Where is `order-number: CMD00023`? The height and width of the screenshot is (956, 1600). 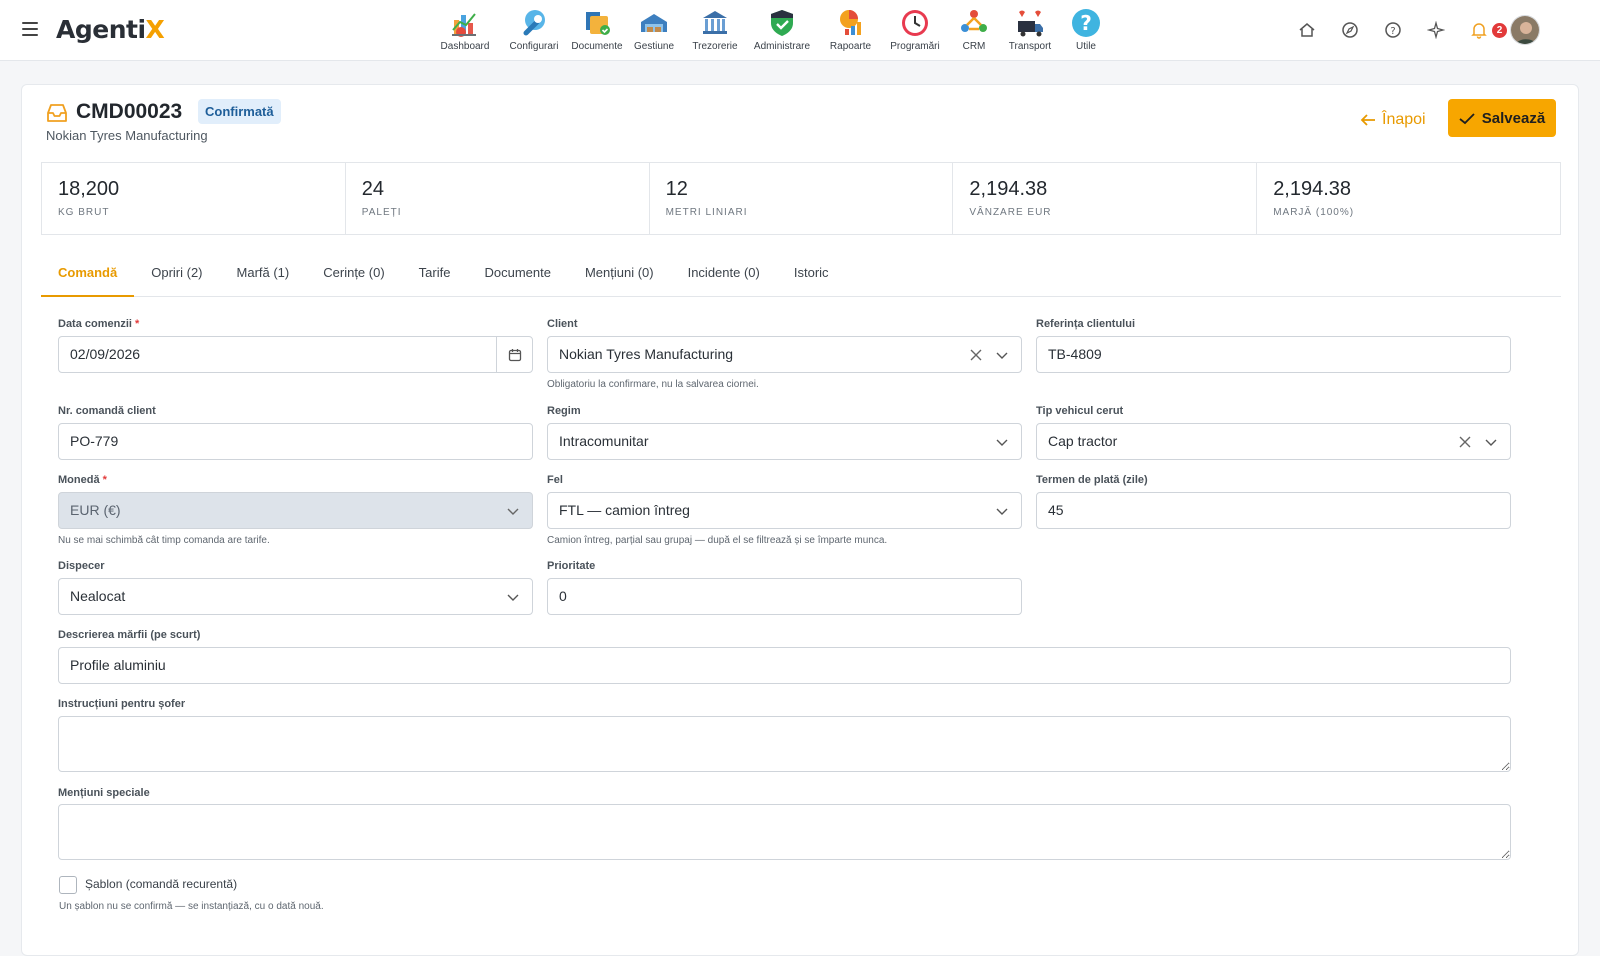 order-number: CMD00023 is located at coordinates (129, 111).